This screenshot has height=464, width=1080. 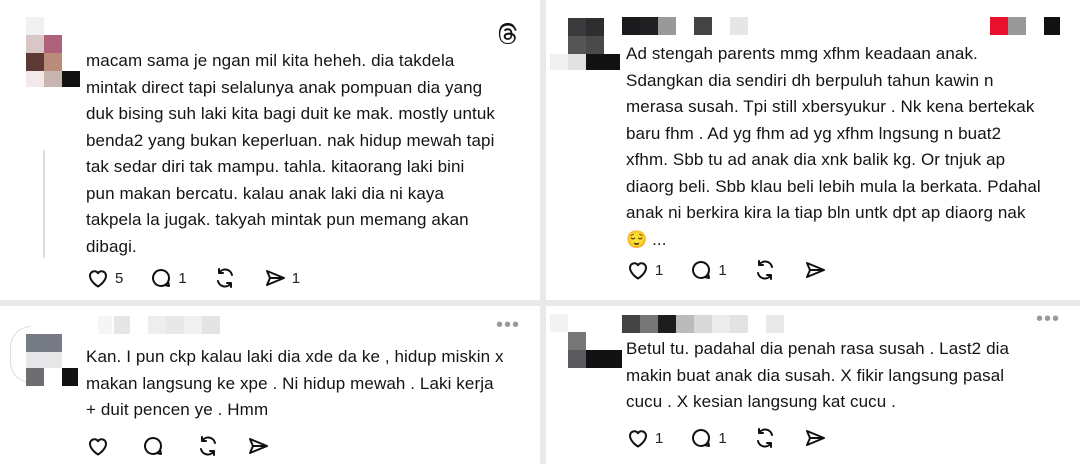 I want to click on thread-line, so click(x=44, y=204).